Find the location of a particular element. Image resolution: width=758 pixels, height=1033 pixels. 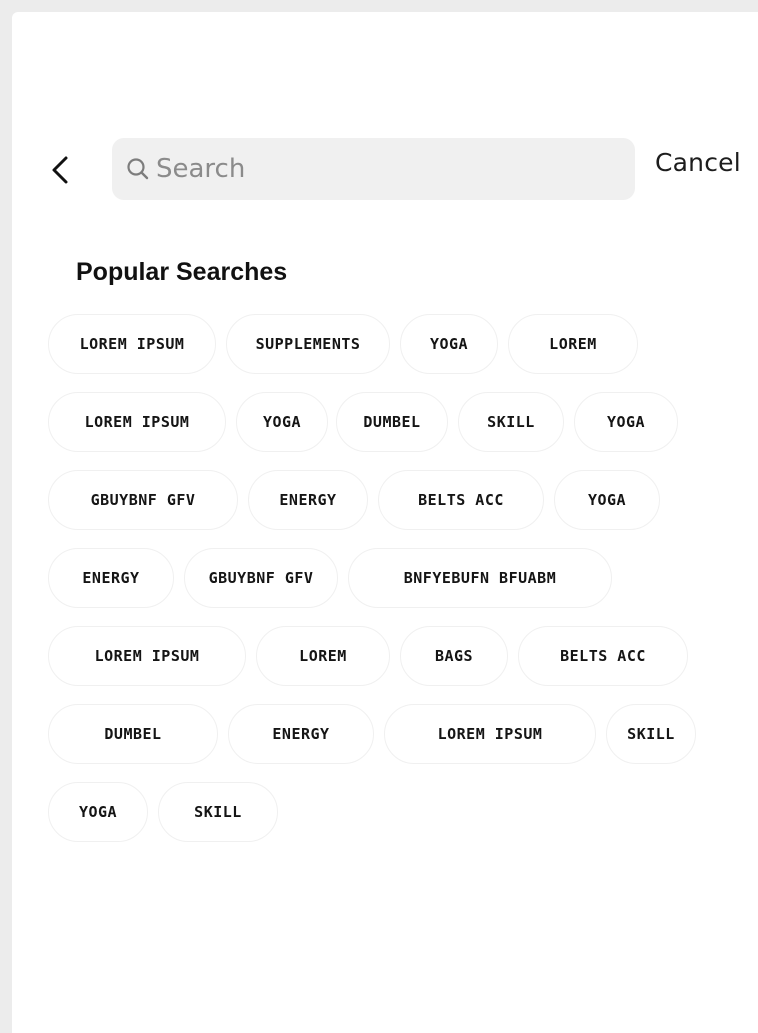

search-field is located at coordinates (373, 169).